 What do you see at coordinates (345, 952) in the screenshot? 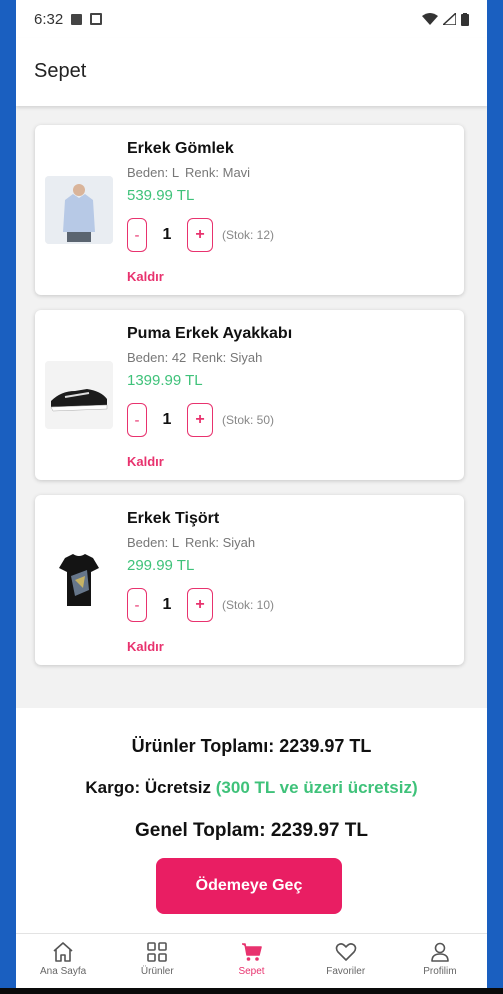
I see `heart-icon` at bounding box center [345, 952].